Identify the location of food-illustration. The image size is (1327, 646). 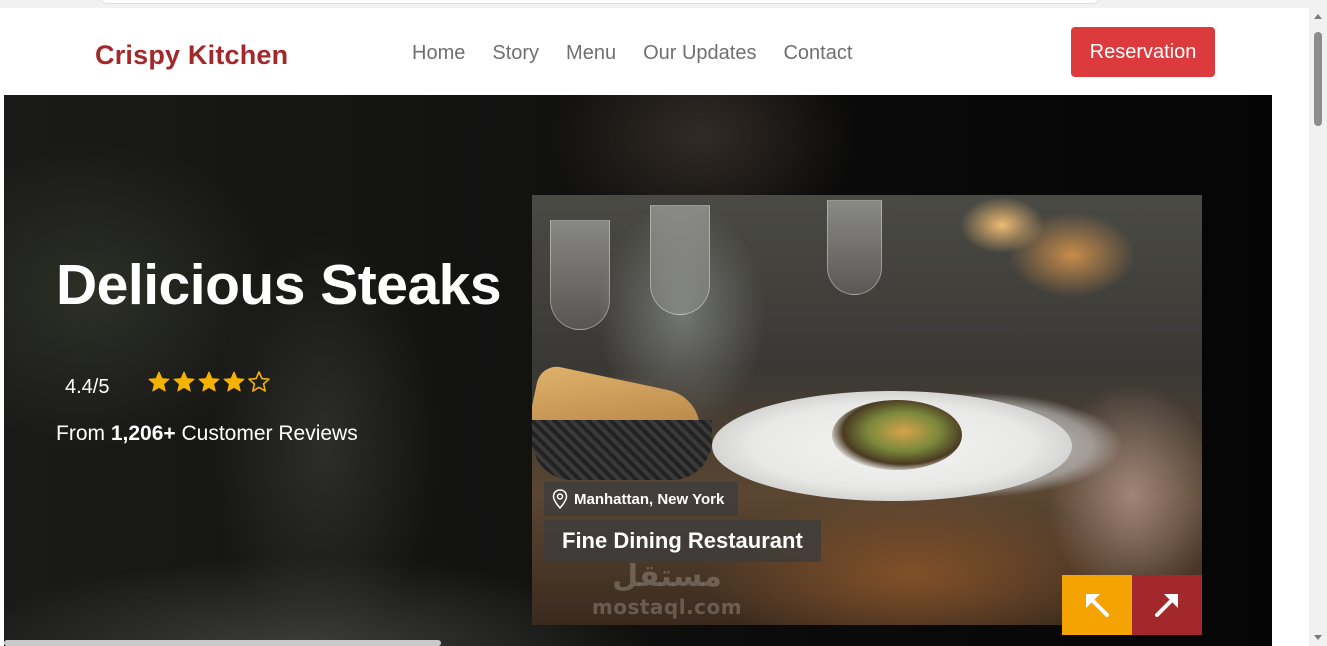
(897, 435).